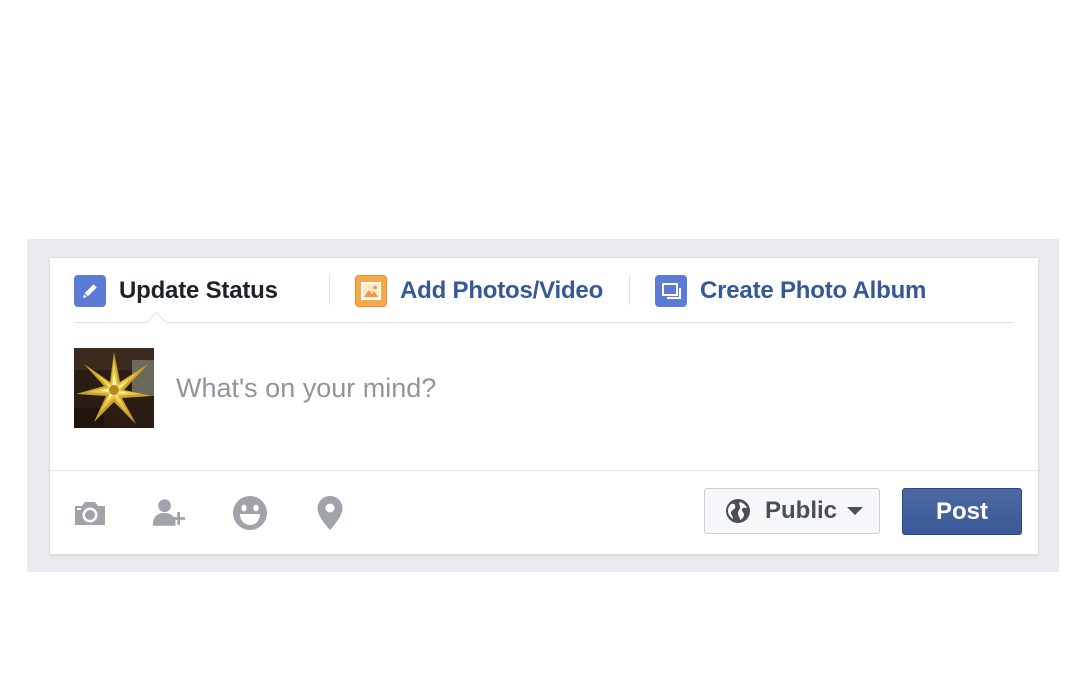  Describe the element at coordinates (371, 291) in the screenshot. I see `photo-icon` at that location.